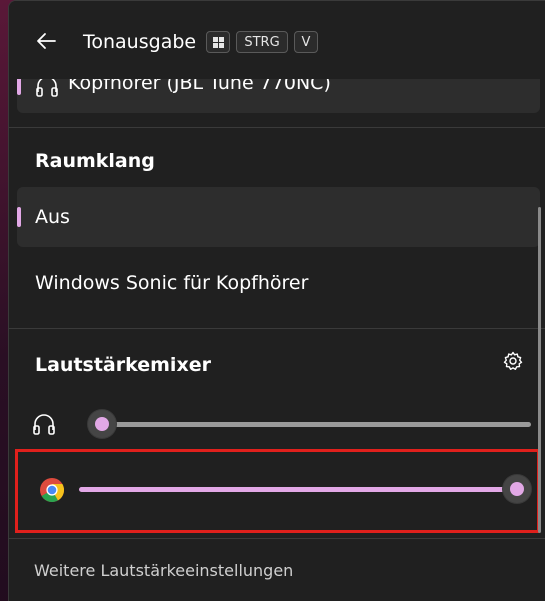 Image resolution: width=545 pixels, height=601 pixels. I want to click on windows-key-badge, so click(218, 42).